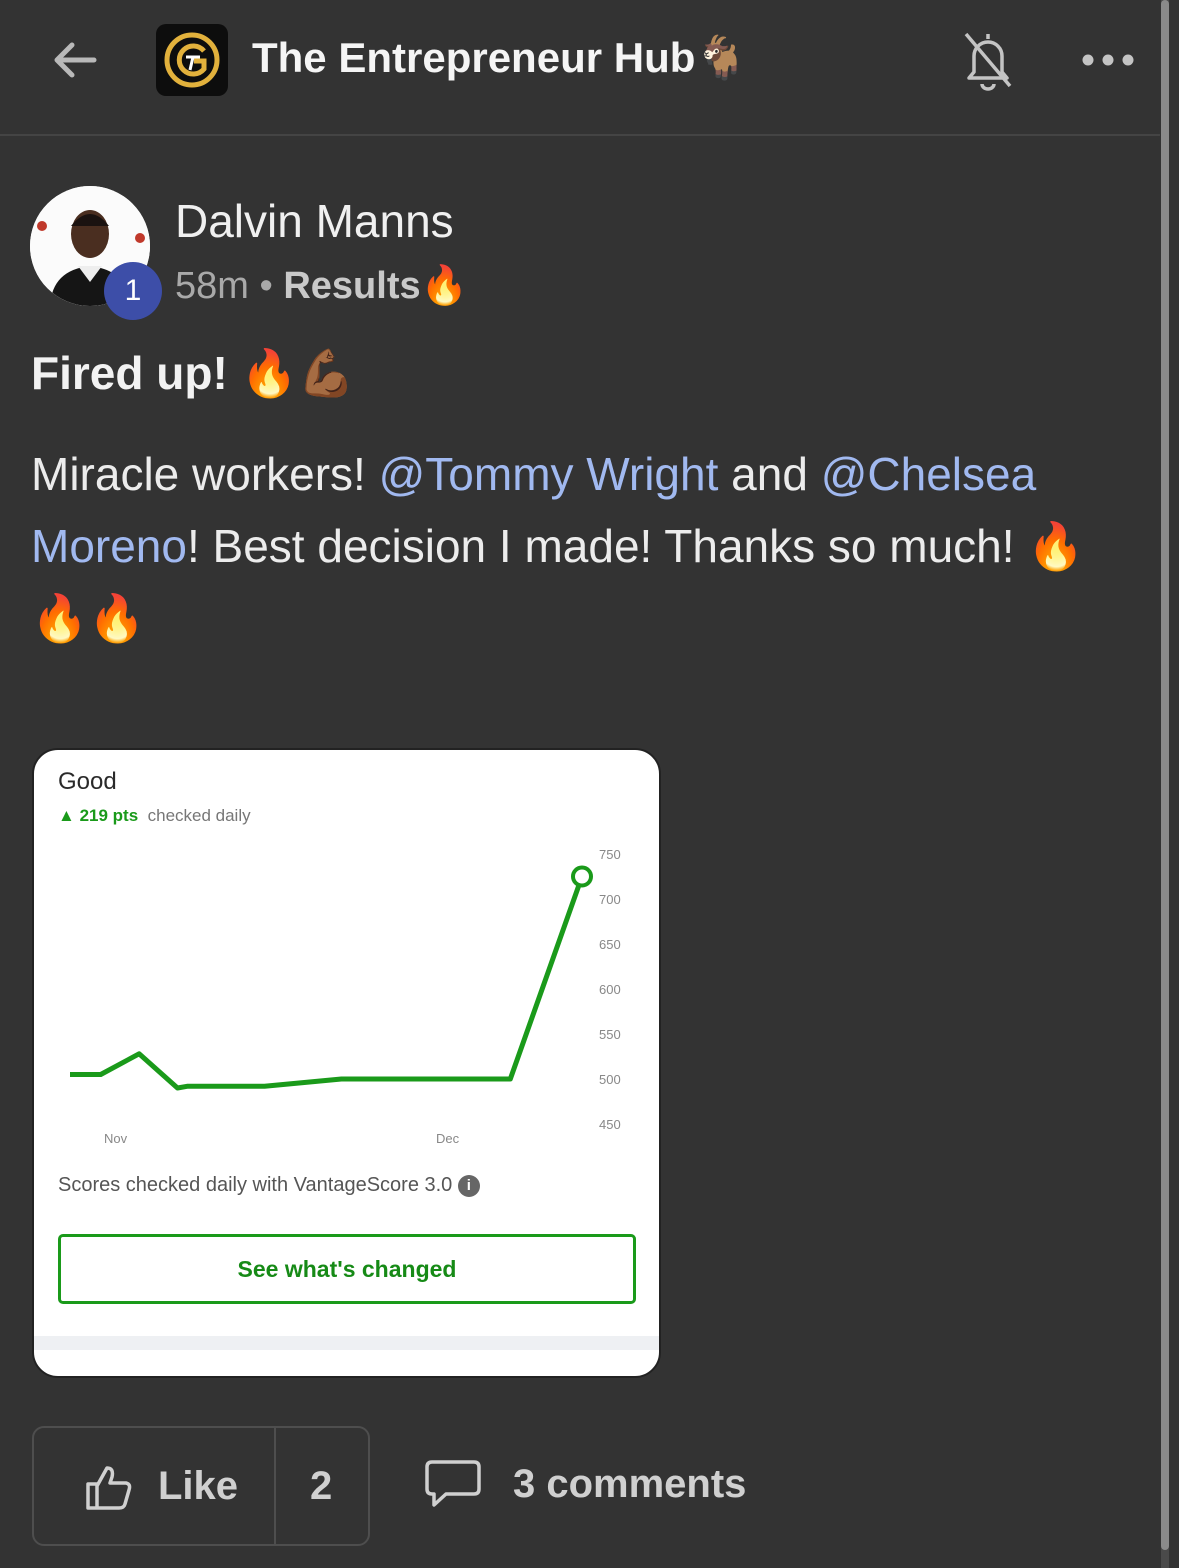 Image resolution: width=1179 pixels, height=1568 pixels. What do you see at coordinates (610, 1079) in the screenshot?
I see `y-tick-label: 500` at bounding box center [610, 1079].